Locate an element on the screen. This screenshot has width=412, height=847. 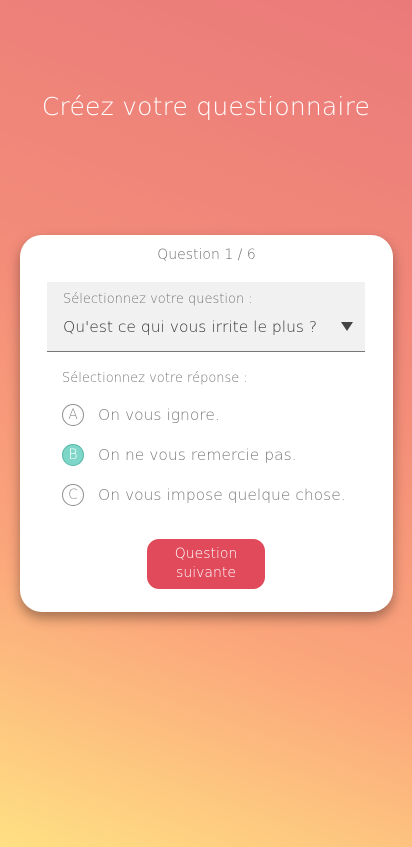
option-text: On vous ignore. is located at coordinates (159, 415).